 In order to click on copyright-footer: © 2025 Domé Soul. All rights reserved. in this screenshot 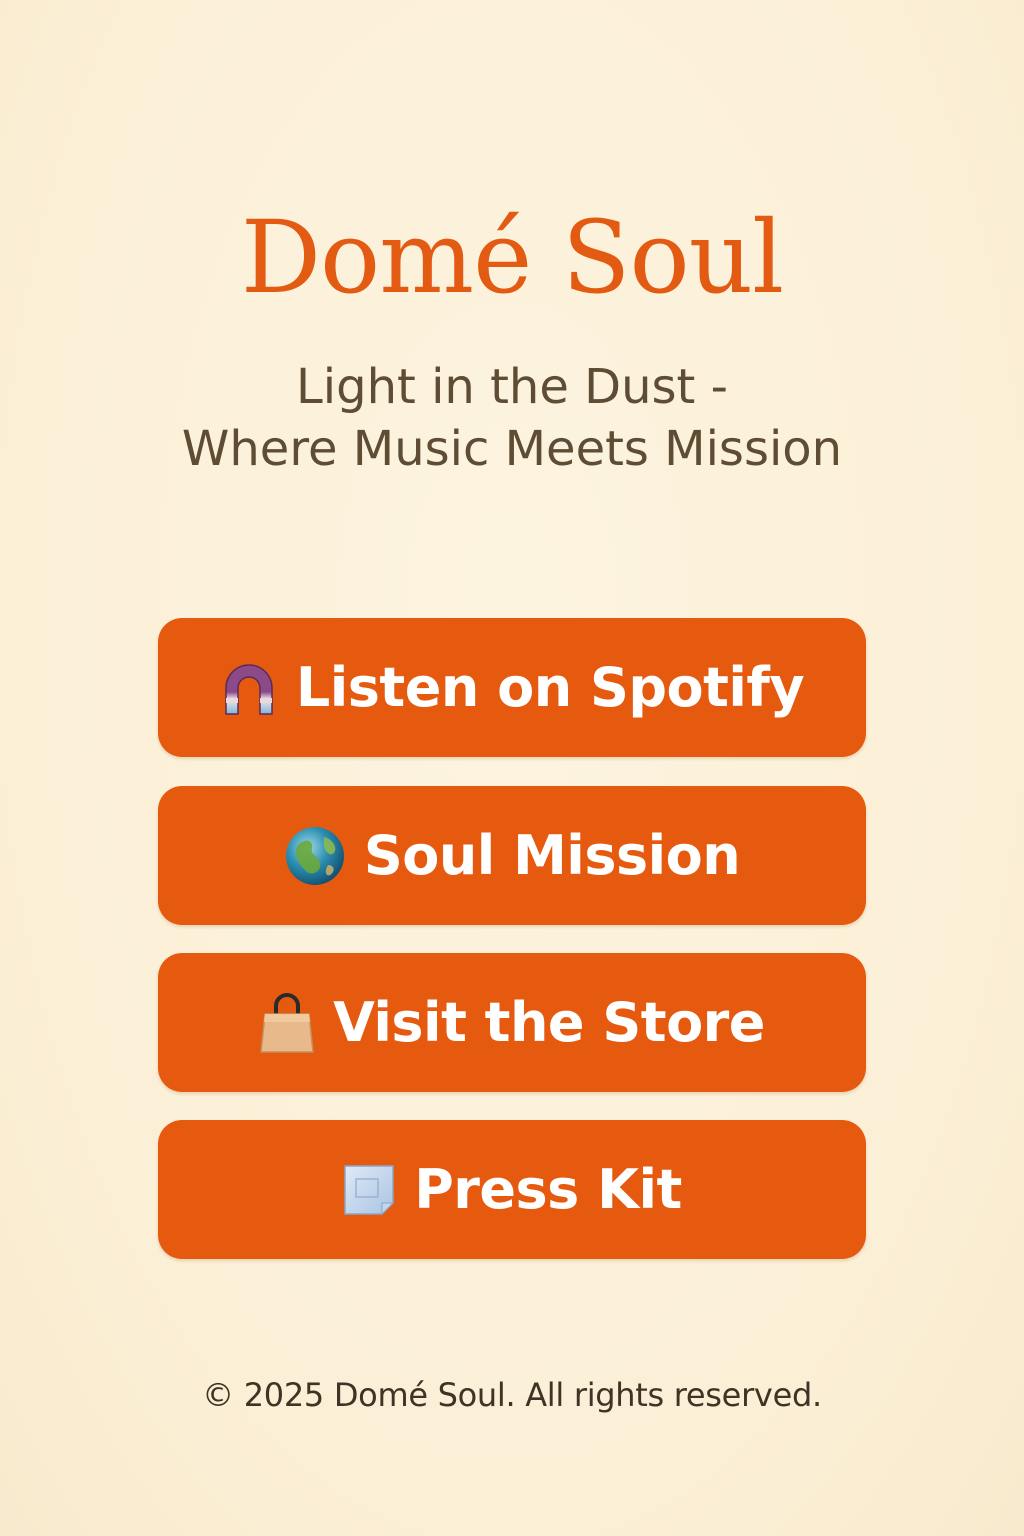, I will do `click(512, 1395)`.